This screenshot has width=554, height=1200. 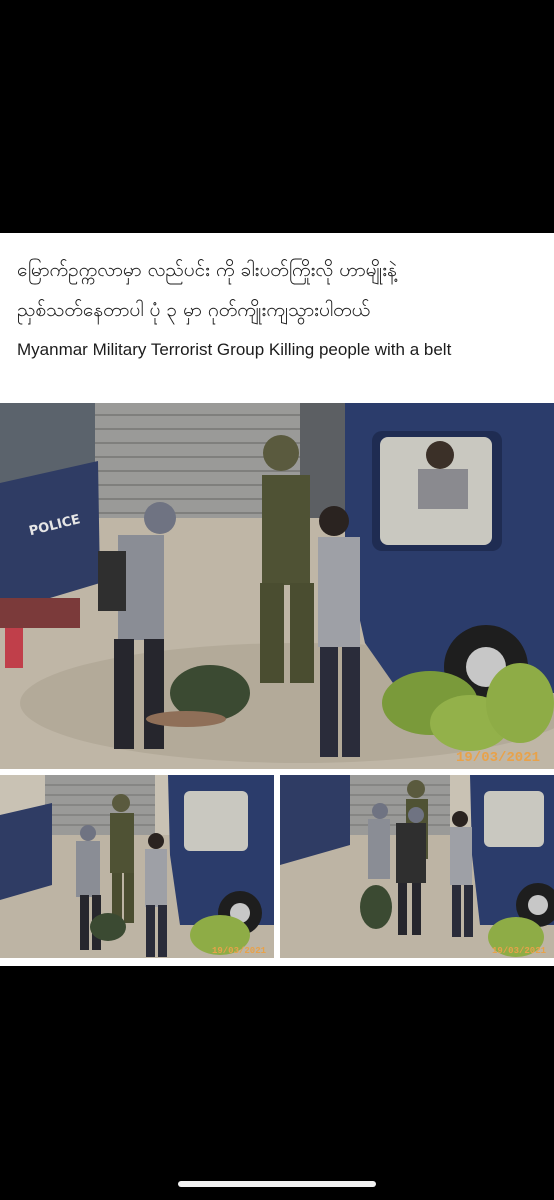 What do you see at coordinates (498, 758) in the screenshot?
I see `main-photo-date-stamp: 19/03/2021` at bounding box center [498, 758].